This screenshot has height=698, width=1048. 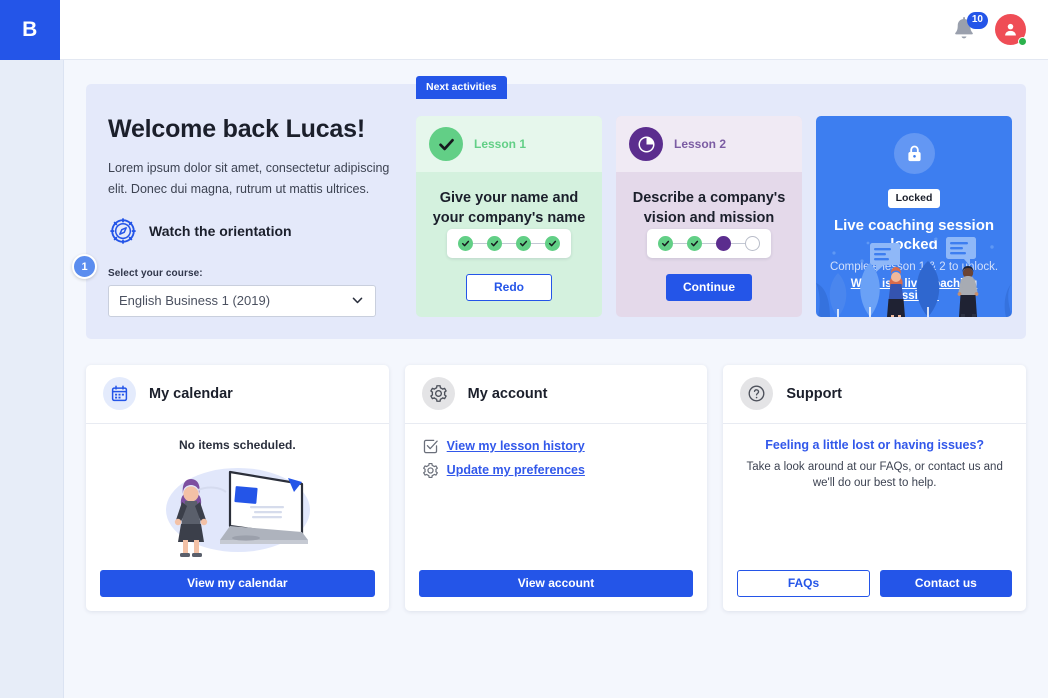 I want to click on calendar-empty-state: No items scheduled., so click(x=237, y=444).